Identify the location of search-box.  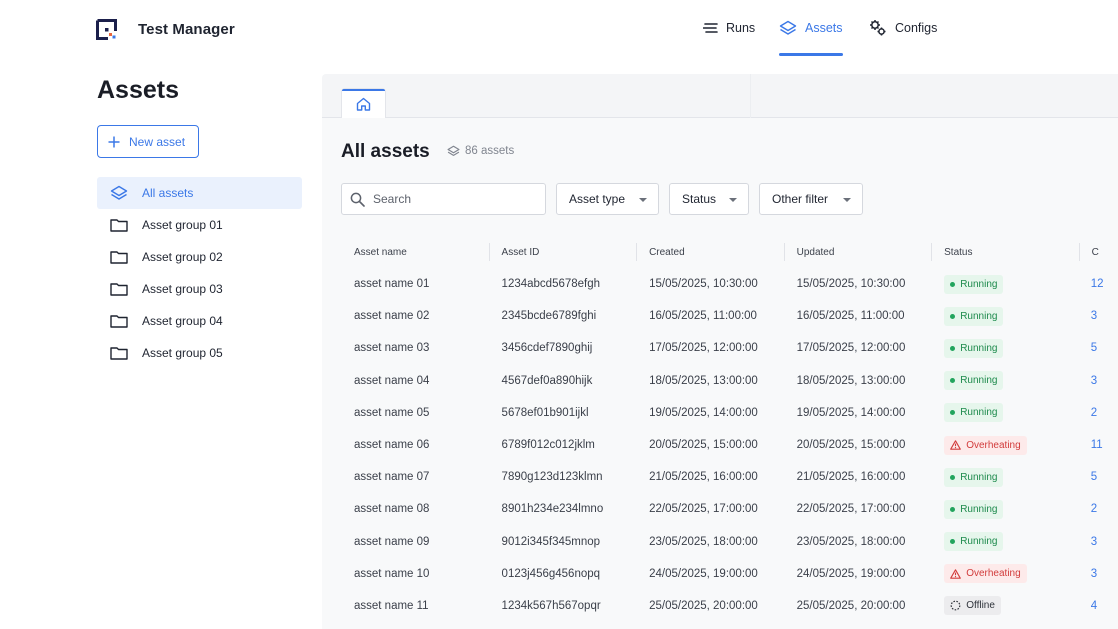
(443, 199).